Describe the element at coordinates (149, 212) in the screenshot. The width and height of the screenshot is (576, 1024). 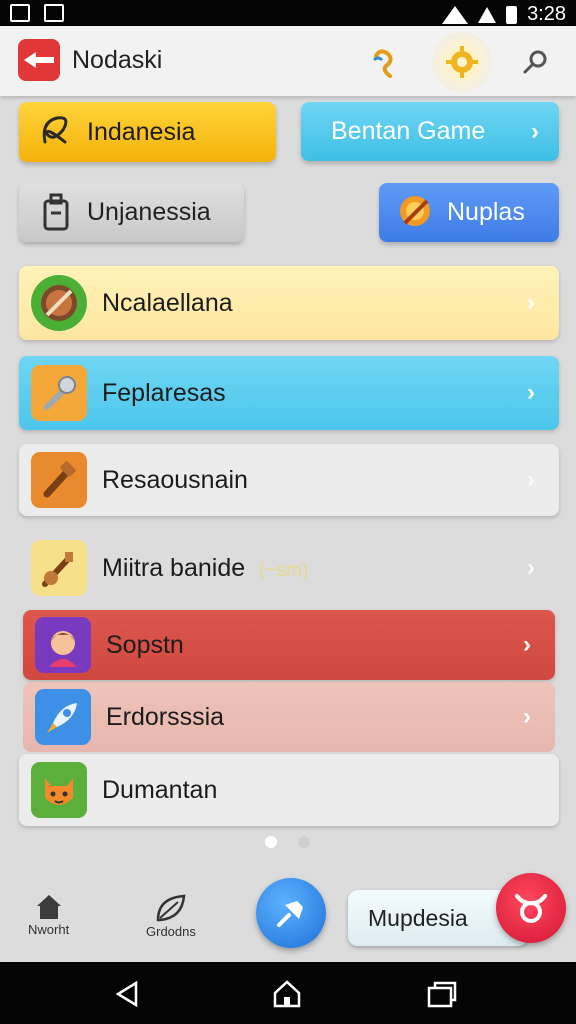
I see `unjanessia-label: Unjanessia` at that location.